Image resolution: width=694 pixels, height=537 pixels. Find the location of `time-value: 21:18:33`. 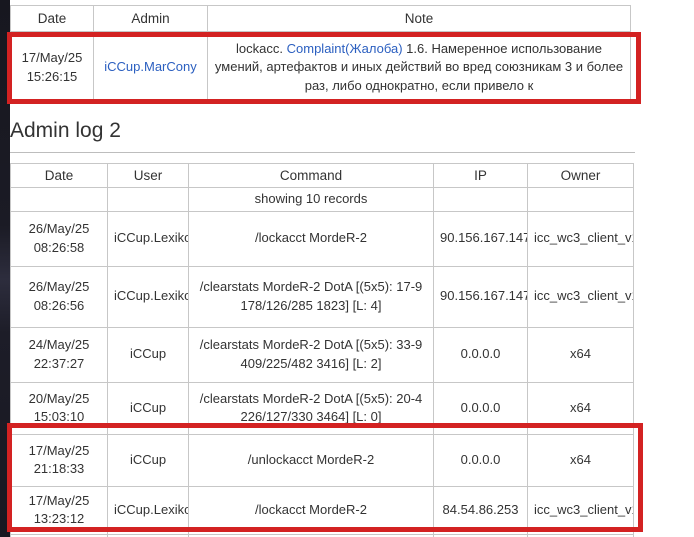

time-value: 21:18:33 is located at coordinates (59, 469).